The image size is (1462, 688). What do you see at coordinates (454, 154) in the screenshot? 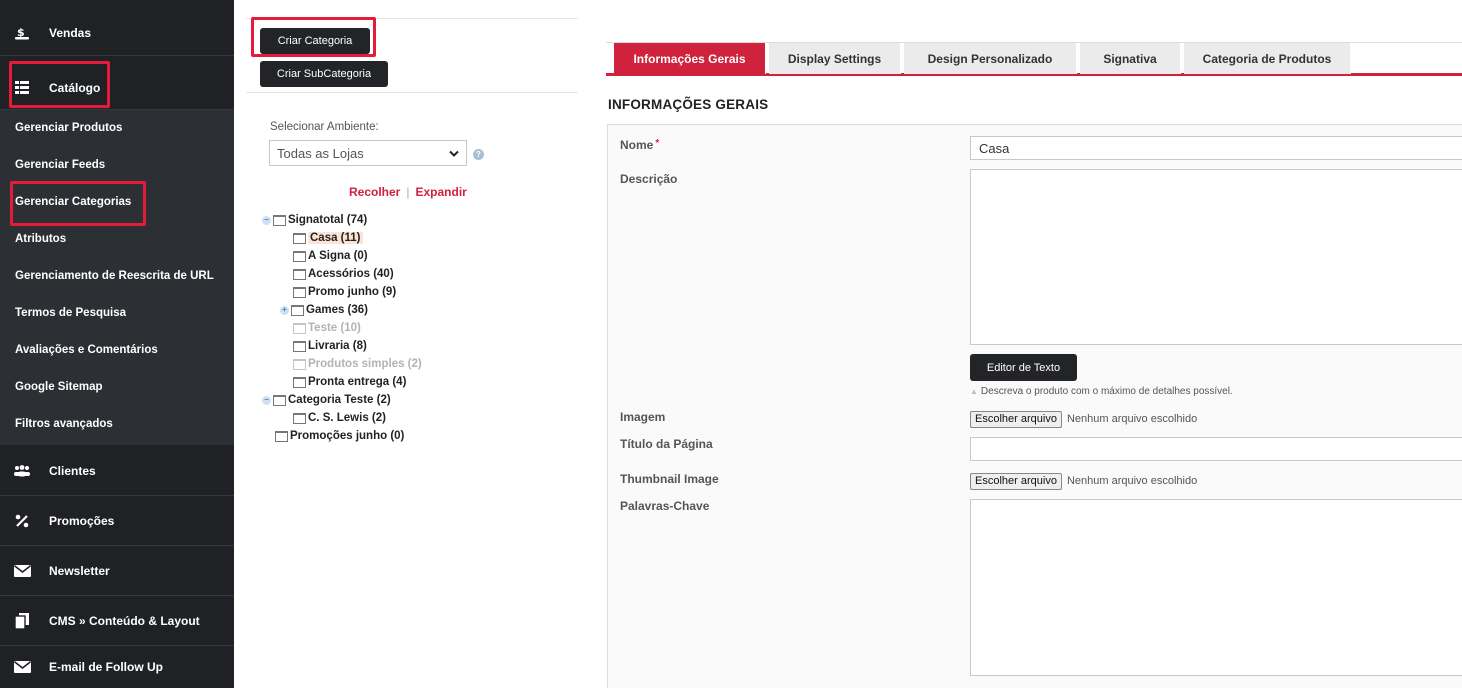
I see `chevron-down-icon` at bounding box center [454, 154].